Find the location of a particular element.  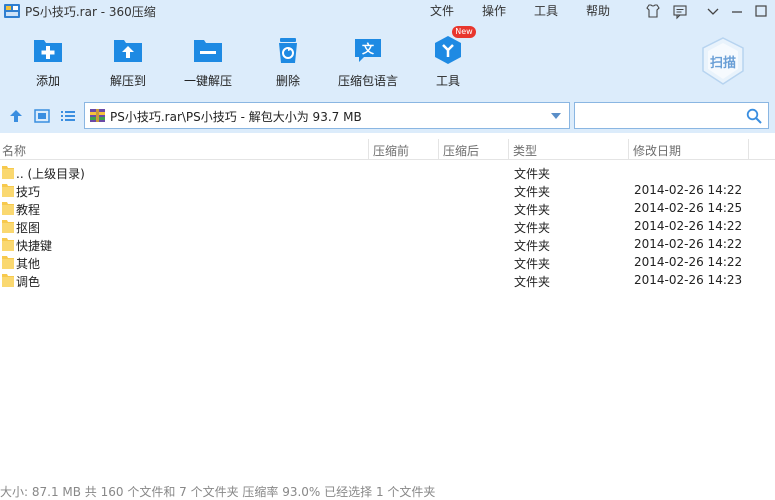

tools-icon is located at coordinates (448, 50).